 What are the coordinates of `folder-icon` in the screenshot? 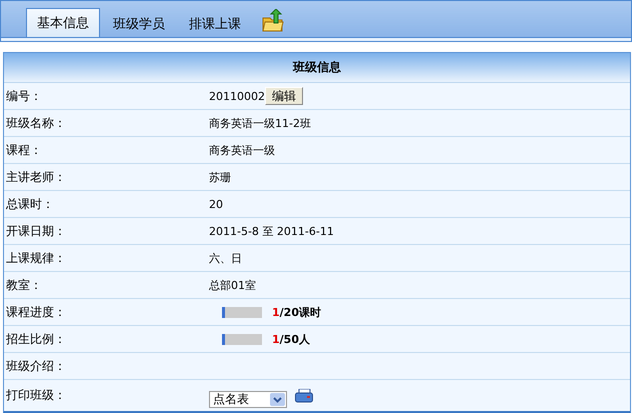 It's located at (273, 21).